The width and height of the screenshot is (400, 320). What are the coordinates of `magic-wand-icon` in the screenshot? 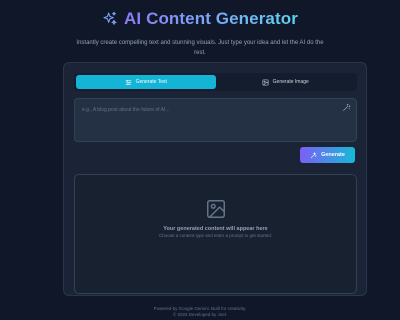 It's located at (346, 107).